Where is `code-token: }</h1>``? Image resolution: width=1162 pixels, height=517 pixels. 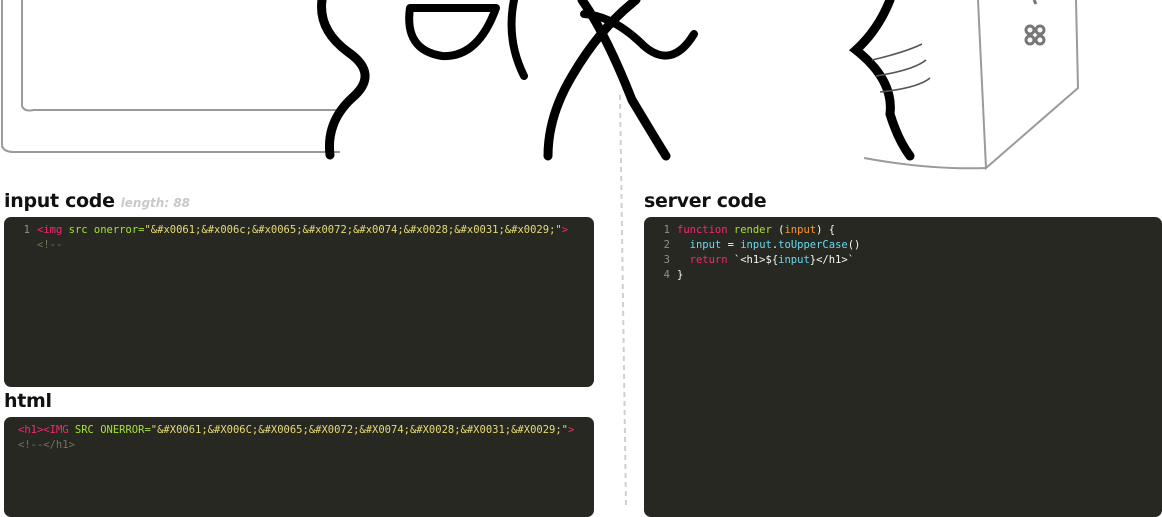
code-token: }</h1>` is located at coordinates (832, 260).